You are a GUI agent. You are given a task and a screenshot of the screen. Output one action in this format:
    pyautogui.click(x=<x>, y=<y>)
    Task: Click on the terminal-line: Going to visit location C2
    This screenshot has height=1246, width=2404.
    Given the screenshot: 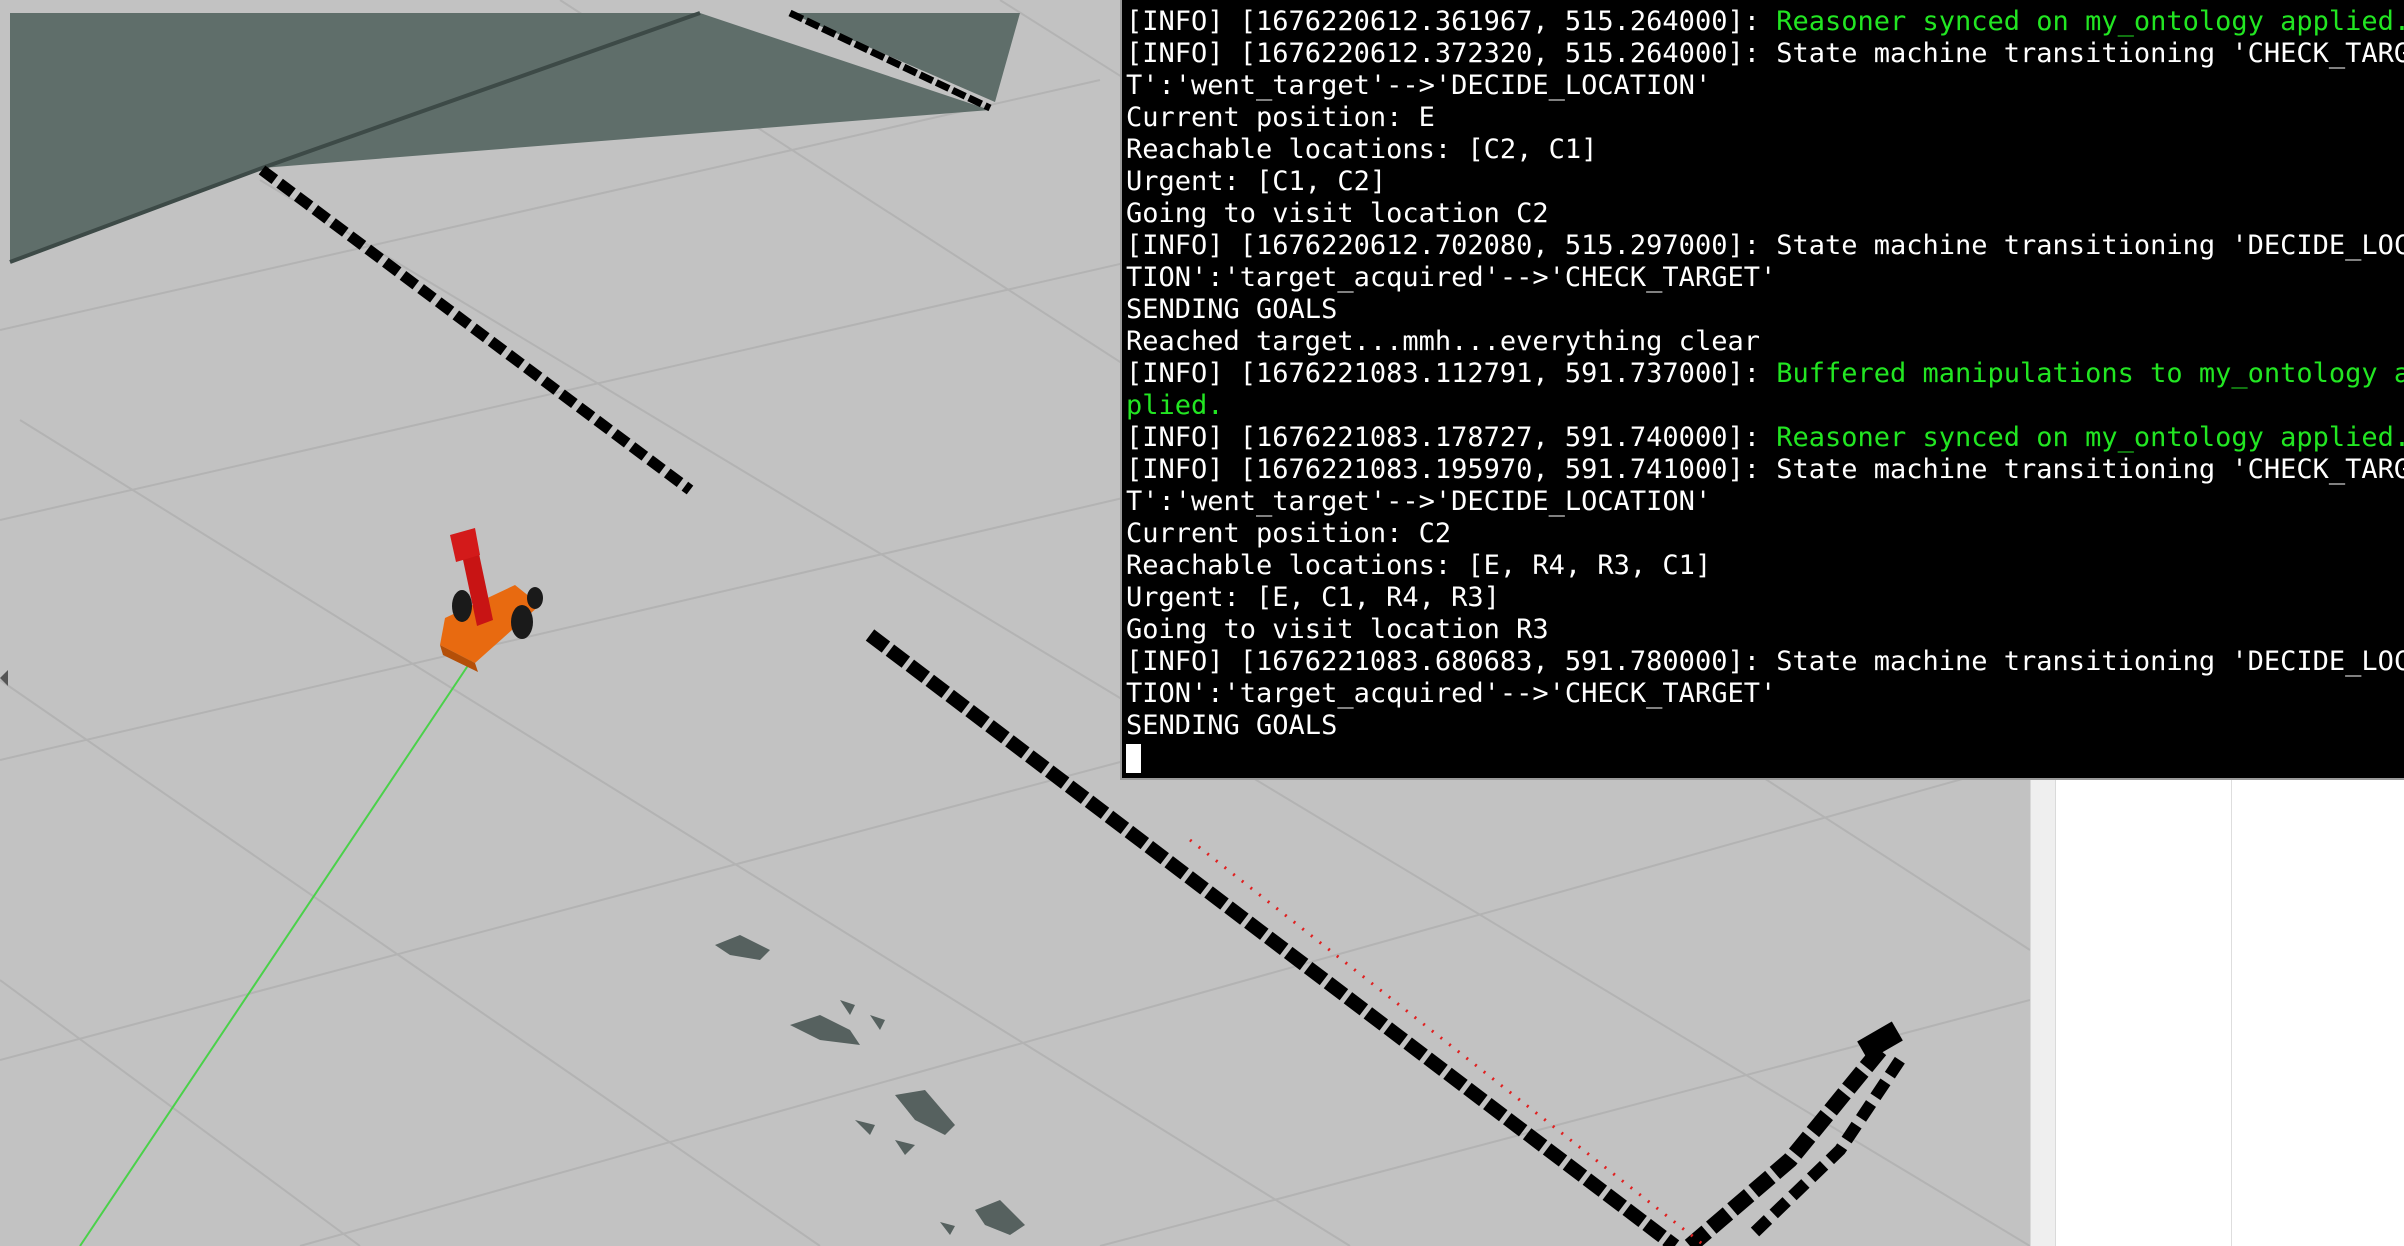 What is the action you would take?
    pyautogui.click(x=1337, y=213)
    